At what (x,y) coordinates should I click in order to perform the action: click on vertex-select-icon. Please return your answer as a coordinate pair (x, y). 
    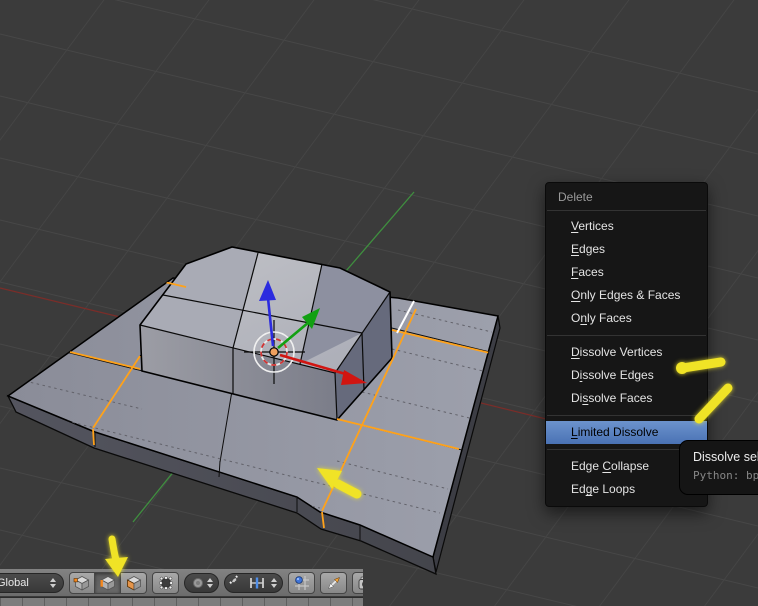
    Looking at the image, I should click on (81, 583).